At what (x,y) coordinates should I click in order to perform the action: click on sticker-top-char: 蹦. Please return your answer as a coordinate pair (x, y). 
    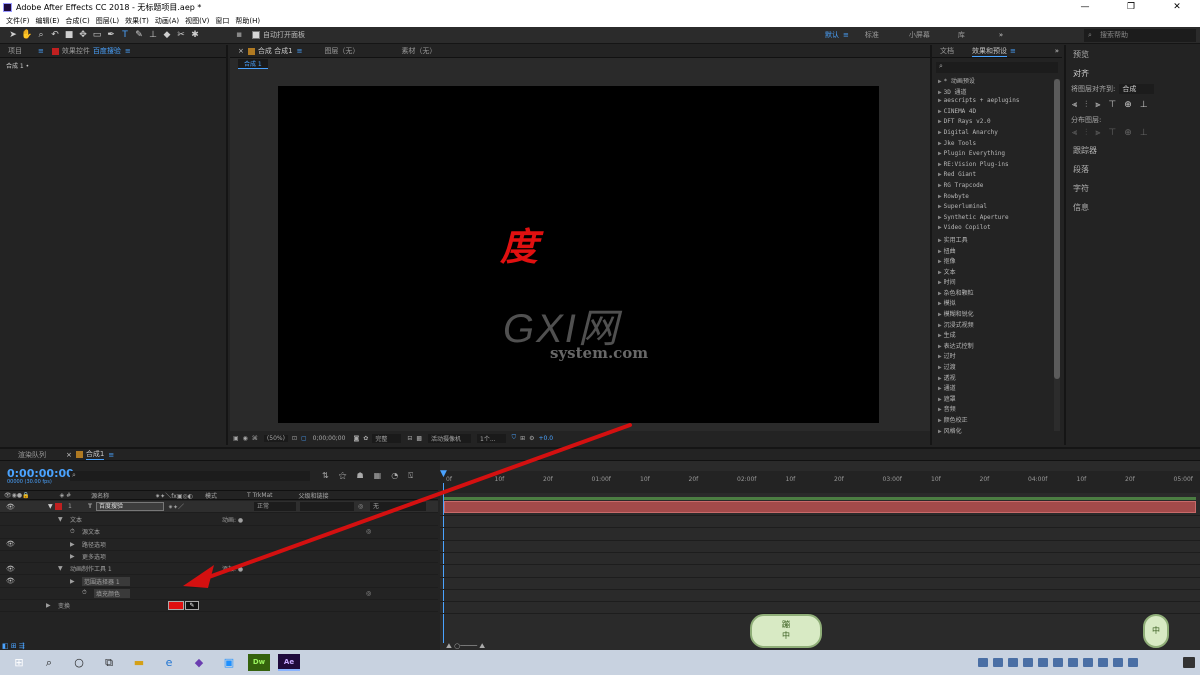
    Looking at the image, I should click on (786, 624).